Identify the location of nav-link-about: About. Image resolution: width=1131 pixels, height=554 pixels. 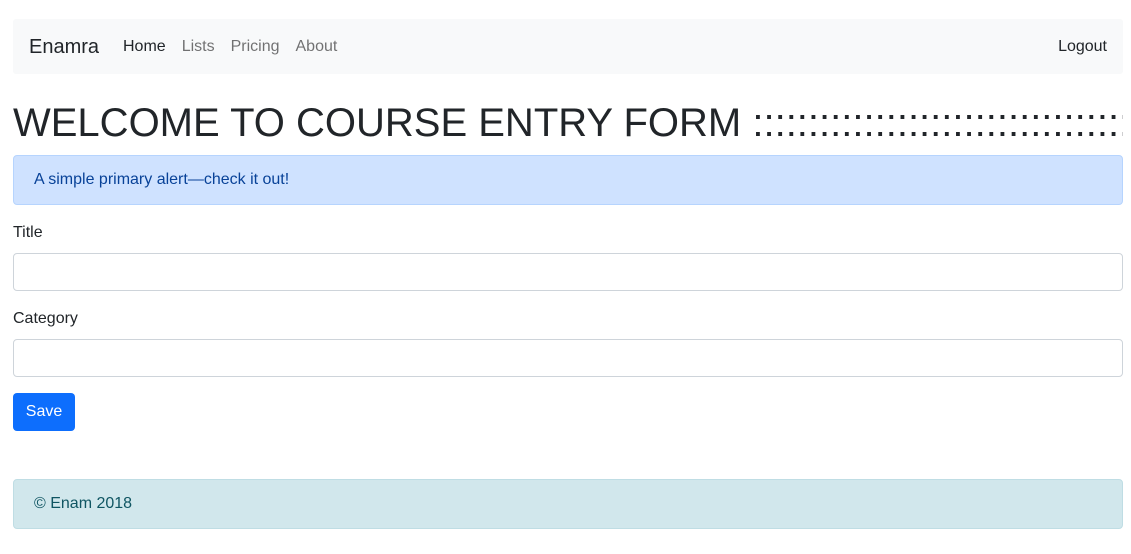
(317, 47).